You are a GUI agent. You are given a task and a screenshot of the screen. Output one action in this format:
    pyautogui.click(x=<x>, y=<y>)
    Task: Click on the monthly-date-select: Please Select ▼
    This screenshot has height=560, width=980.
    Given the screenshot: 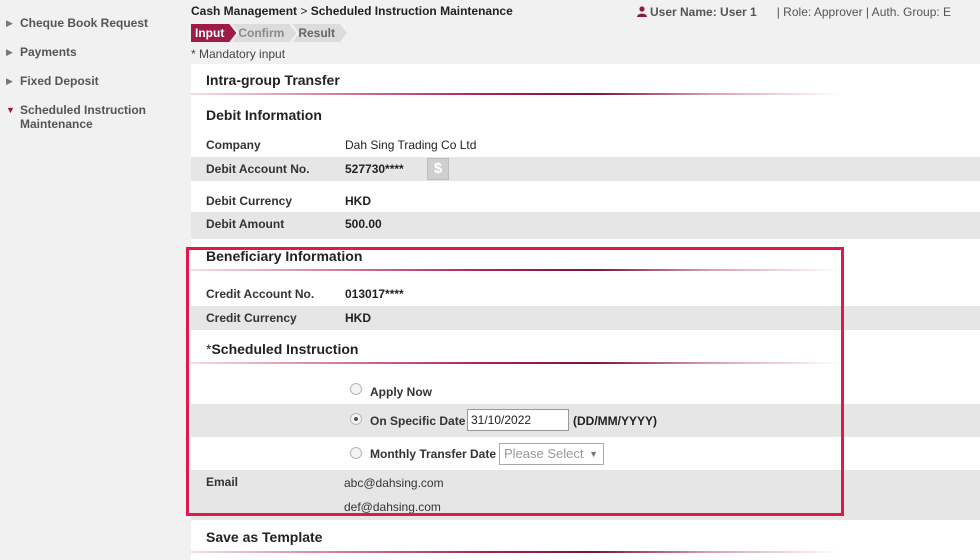 What is the action you would take?
    pyautogui.click(x=551, y=454)
    